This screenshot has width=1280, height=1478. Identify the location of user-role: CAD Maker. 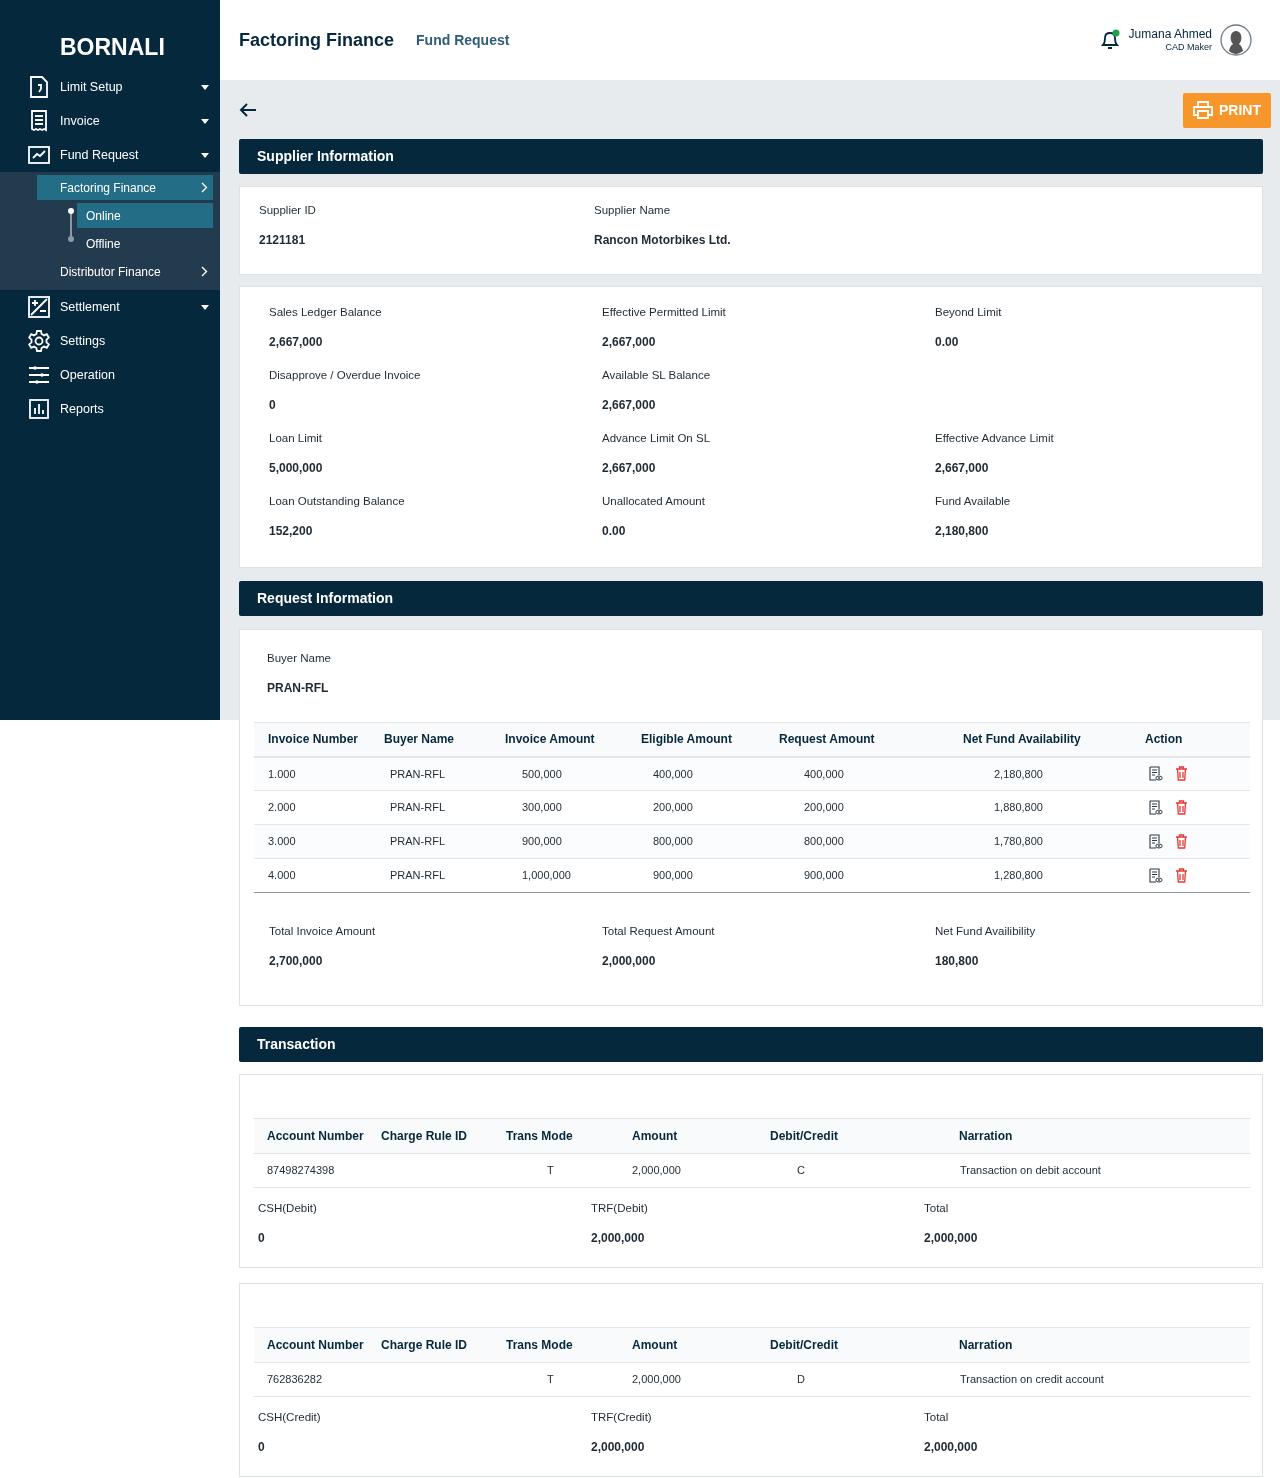
(1188, 47).